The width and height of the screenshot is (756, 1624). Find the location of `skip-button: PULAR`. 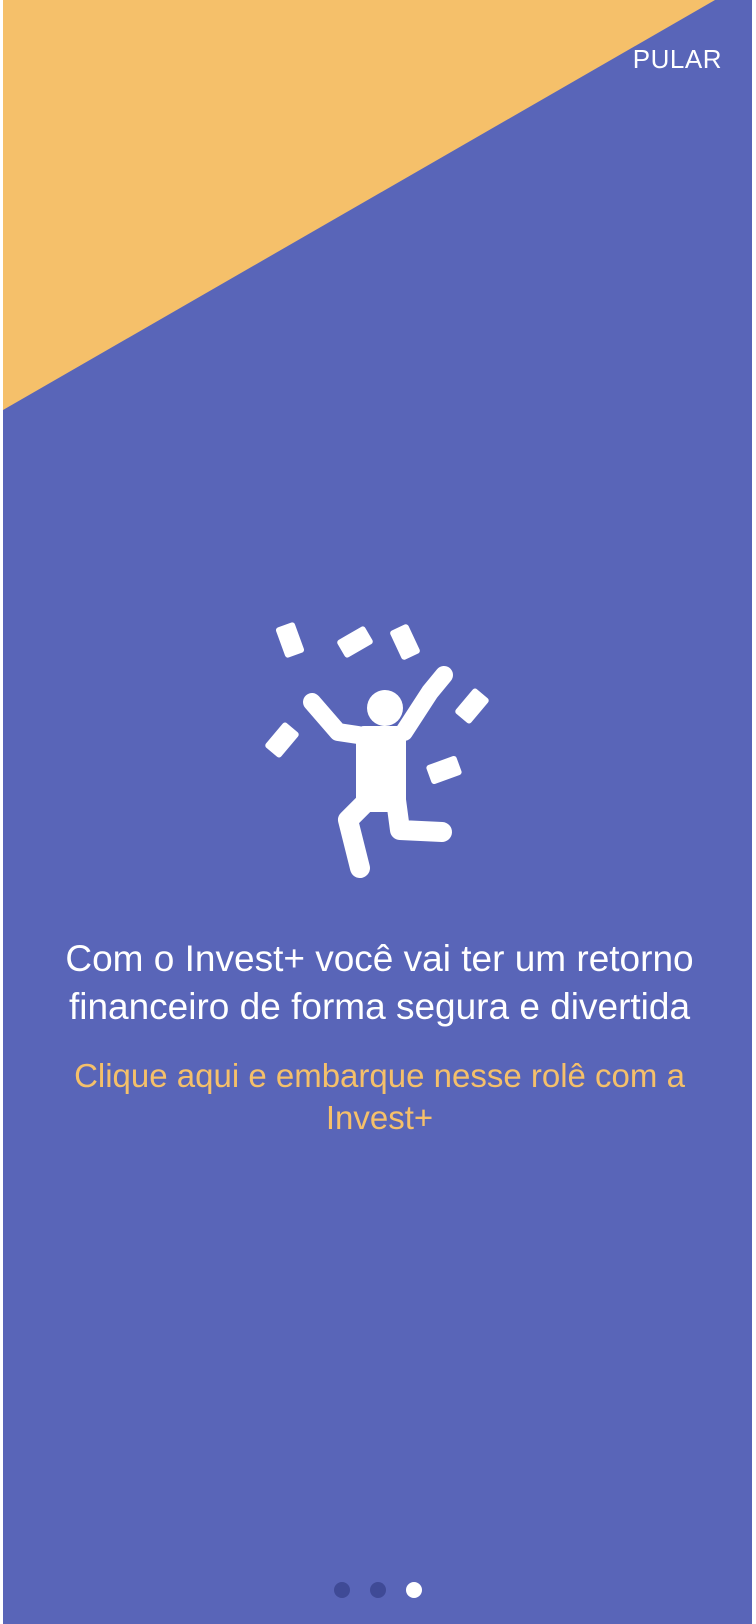

skip-button: PULAR is located at coordinates (677, 59).